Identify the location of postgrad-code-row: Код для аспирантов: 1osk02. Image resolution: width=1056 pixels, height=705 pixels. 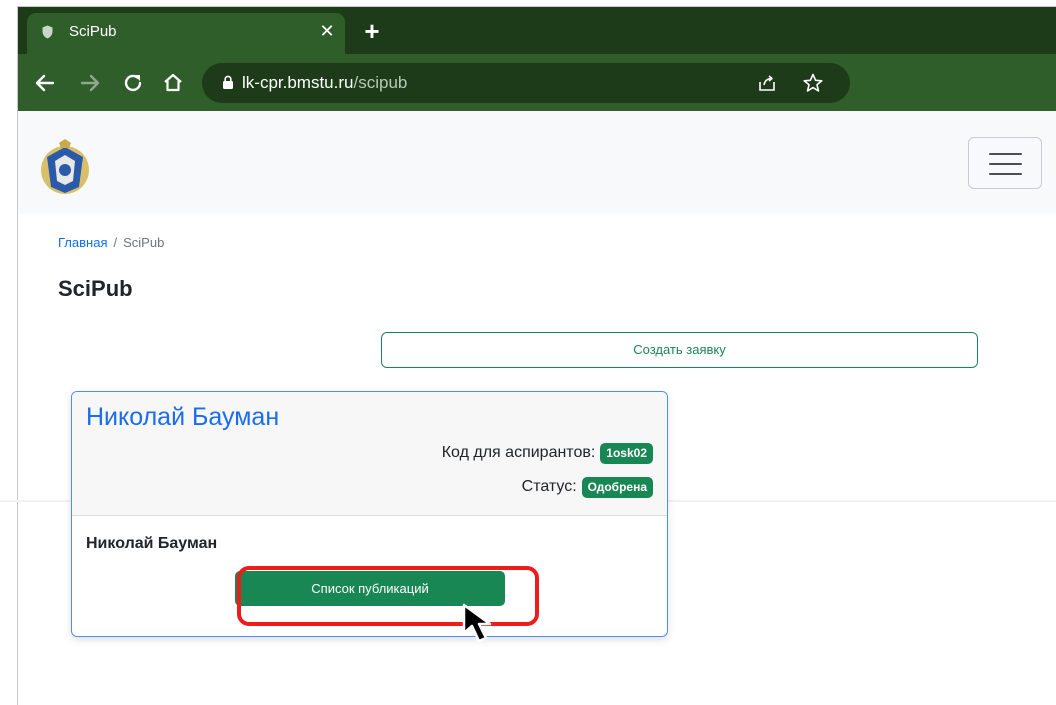
(547, 453).